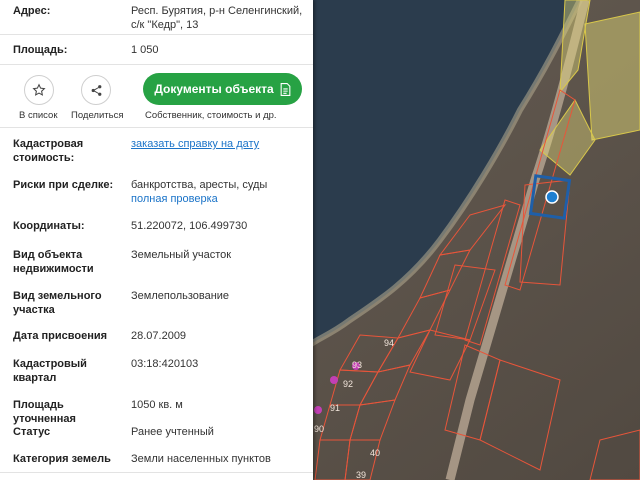 The image size is (640, 480). Describe the element at coordinates (165, 364) in the screenshot. I see `cadastral-block-value: 03:18:420103` at that location.